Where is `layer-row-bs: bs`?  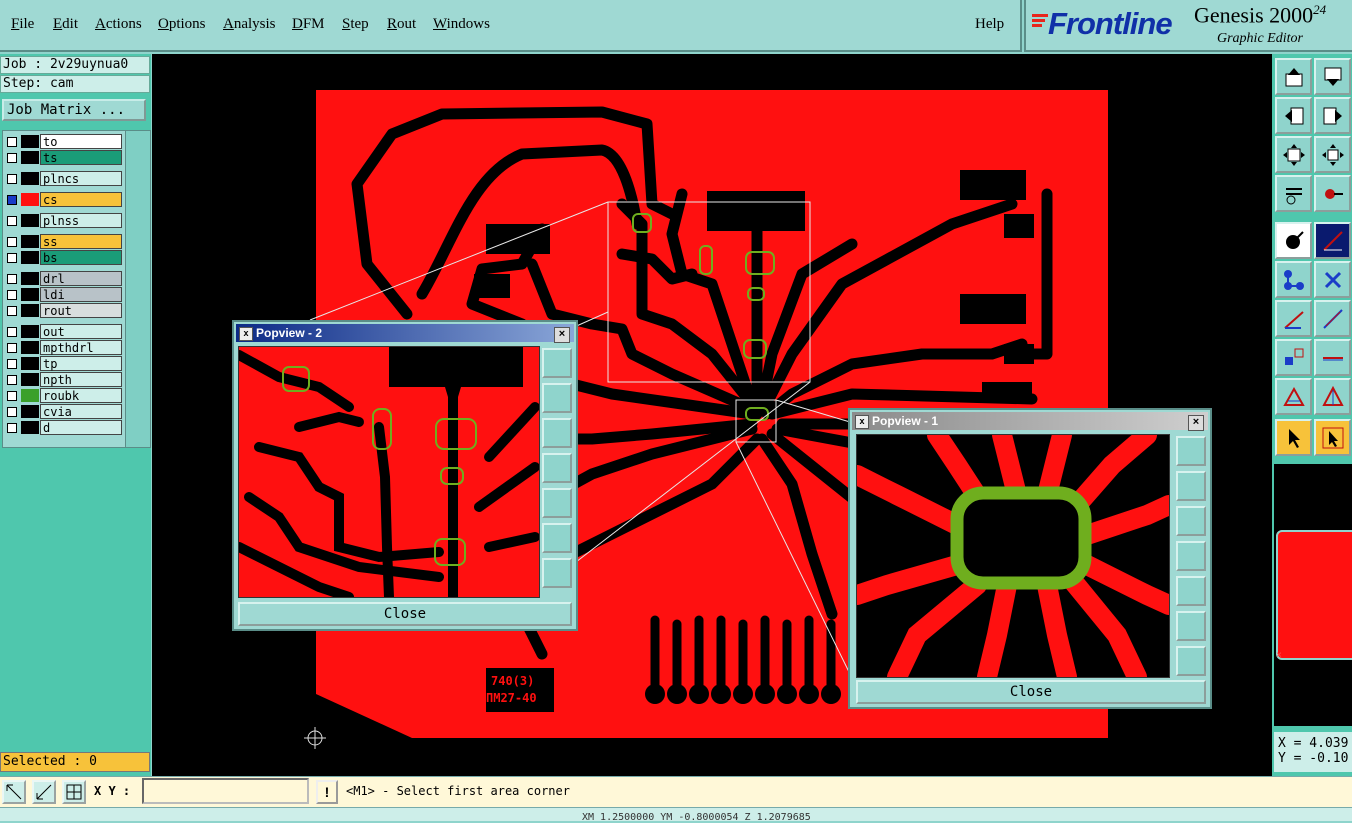 layer-row-bs: bs is located at coordinates (63, 257).